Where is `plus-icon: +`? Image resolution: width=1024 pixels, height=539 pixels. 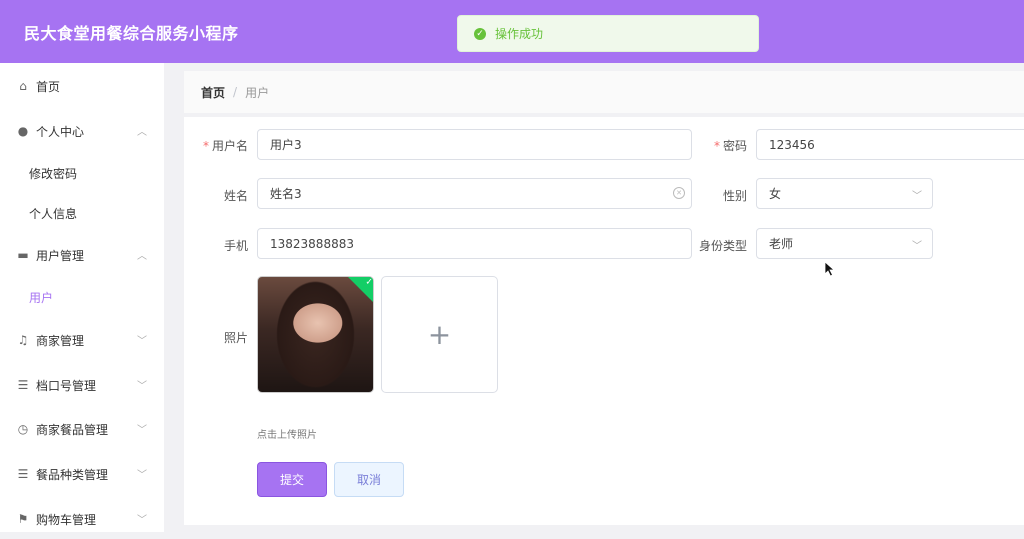 plus-icon: + is located at coordinates (439, 334).